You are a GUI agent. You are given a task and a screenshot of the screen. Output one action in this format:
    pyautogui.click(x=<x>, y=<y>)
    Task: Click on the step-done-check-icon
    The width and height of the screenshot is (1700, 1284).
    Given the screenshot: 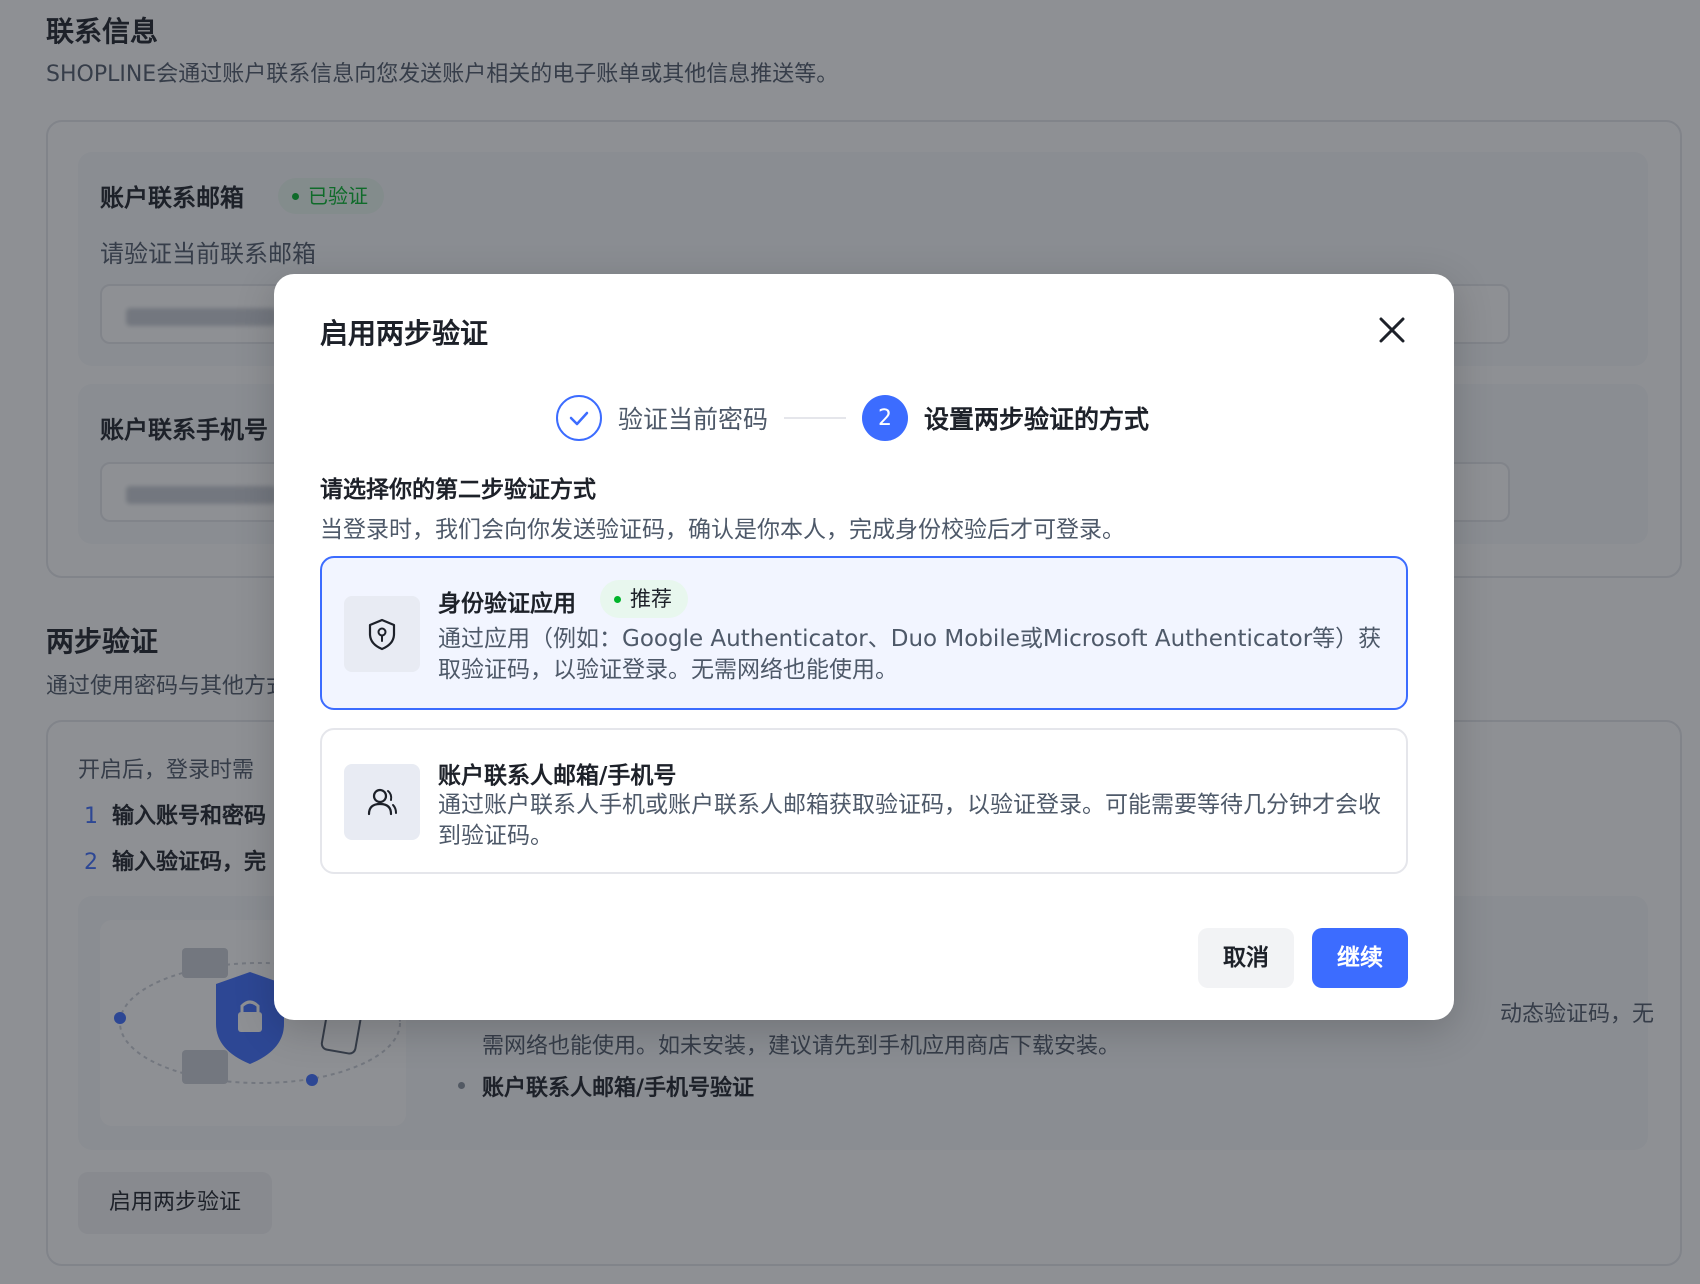 What is the action you would take?
    pyautogui.click(x=579, y=418)
    